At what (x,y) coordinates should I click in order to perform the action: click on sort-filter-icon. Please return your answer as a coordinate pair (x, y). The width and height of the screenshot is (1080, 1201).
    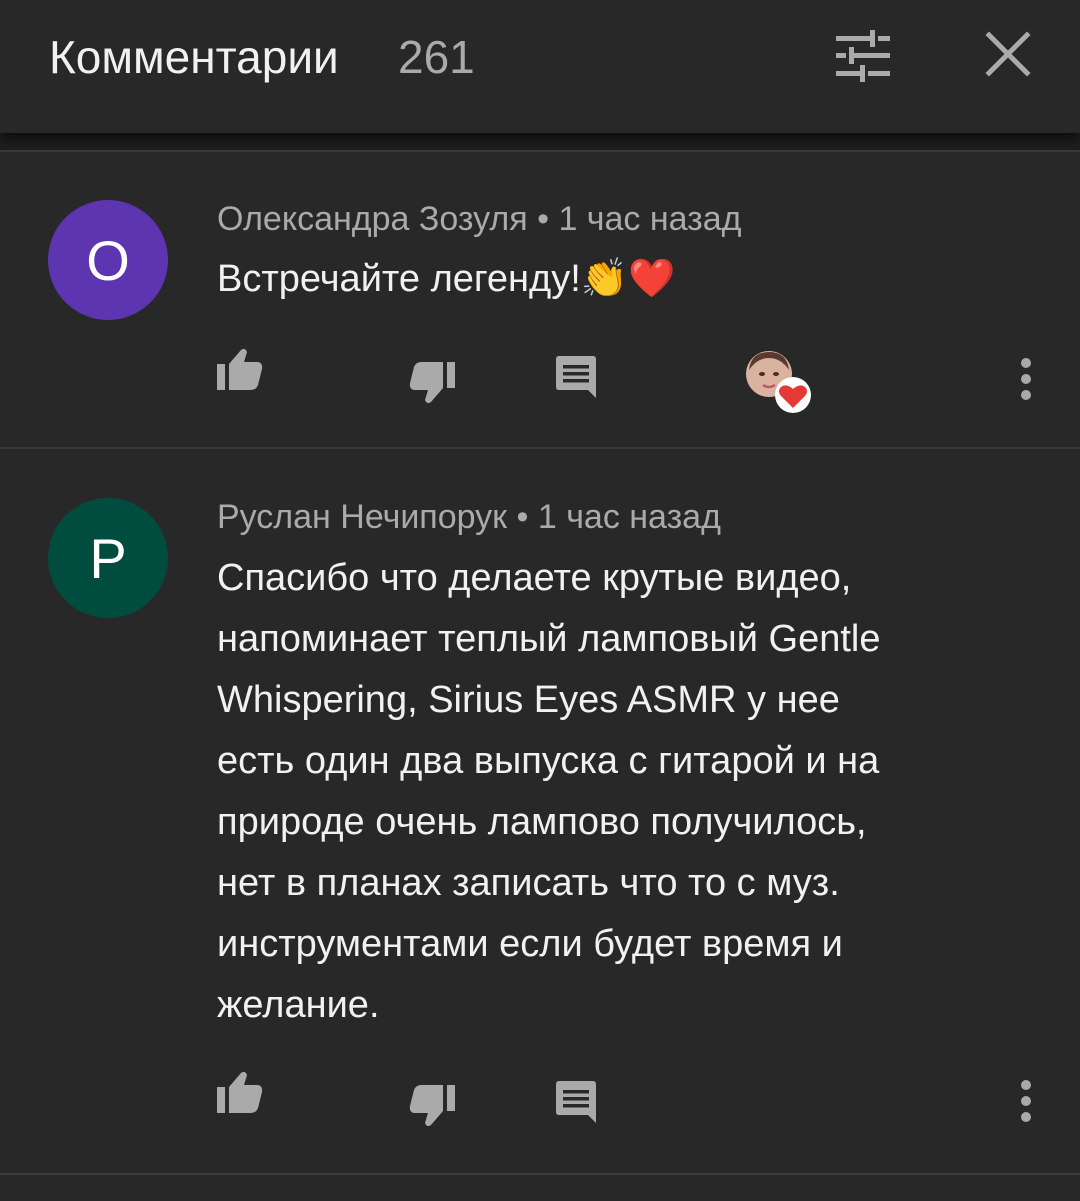
    Looking at the image, I should click on (863, 56).